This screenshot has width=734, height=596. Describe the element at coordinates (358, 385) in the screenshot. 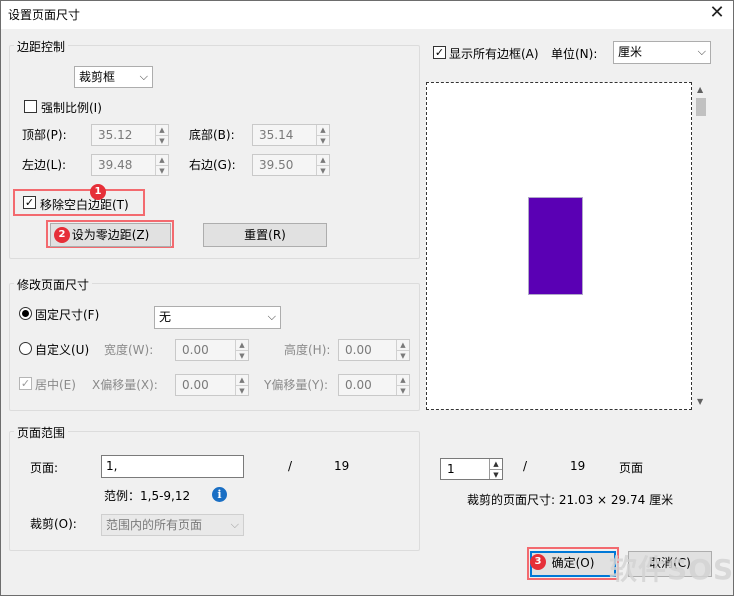

I see `y-offset-value: 0.00` at that location.